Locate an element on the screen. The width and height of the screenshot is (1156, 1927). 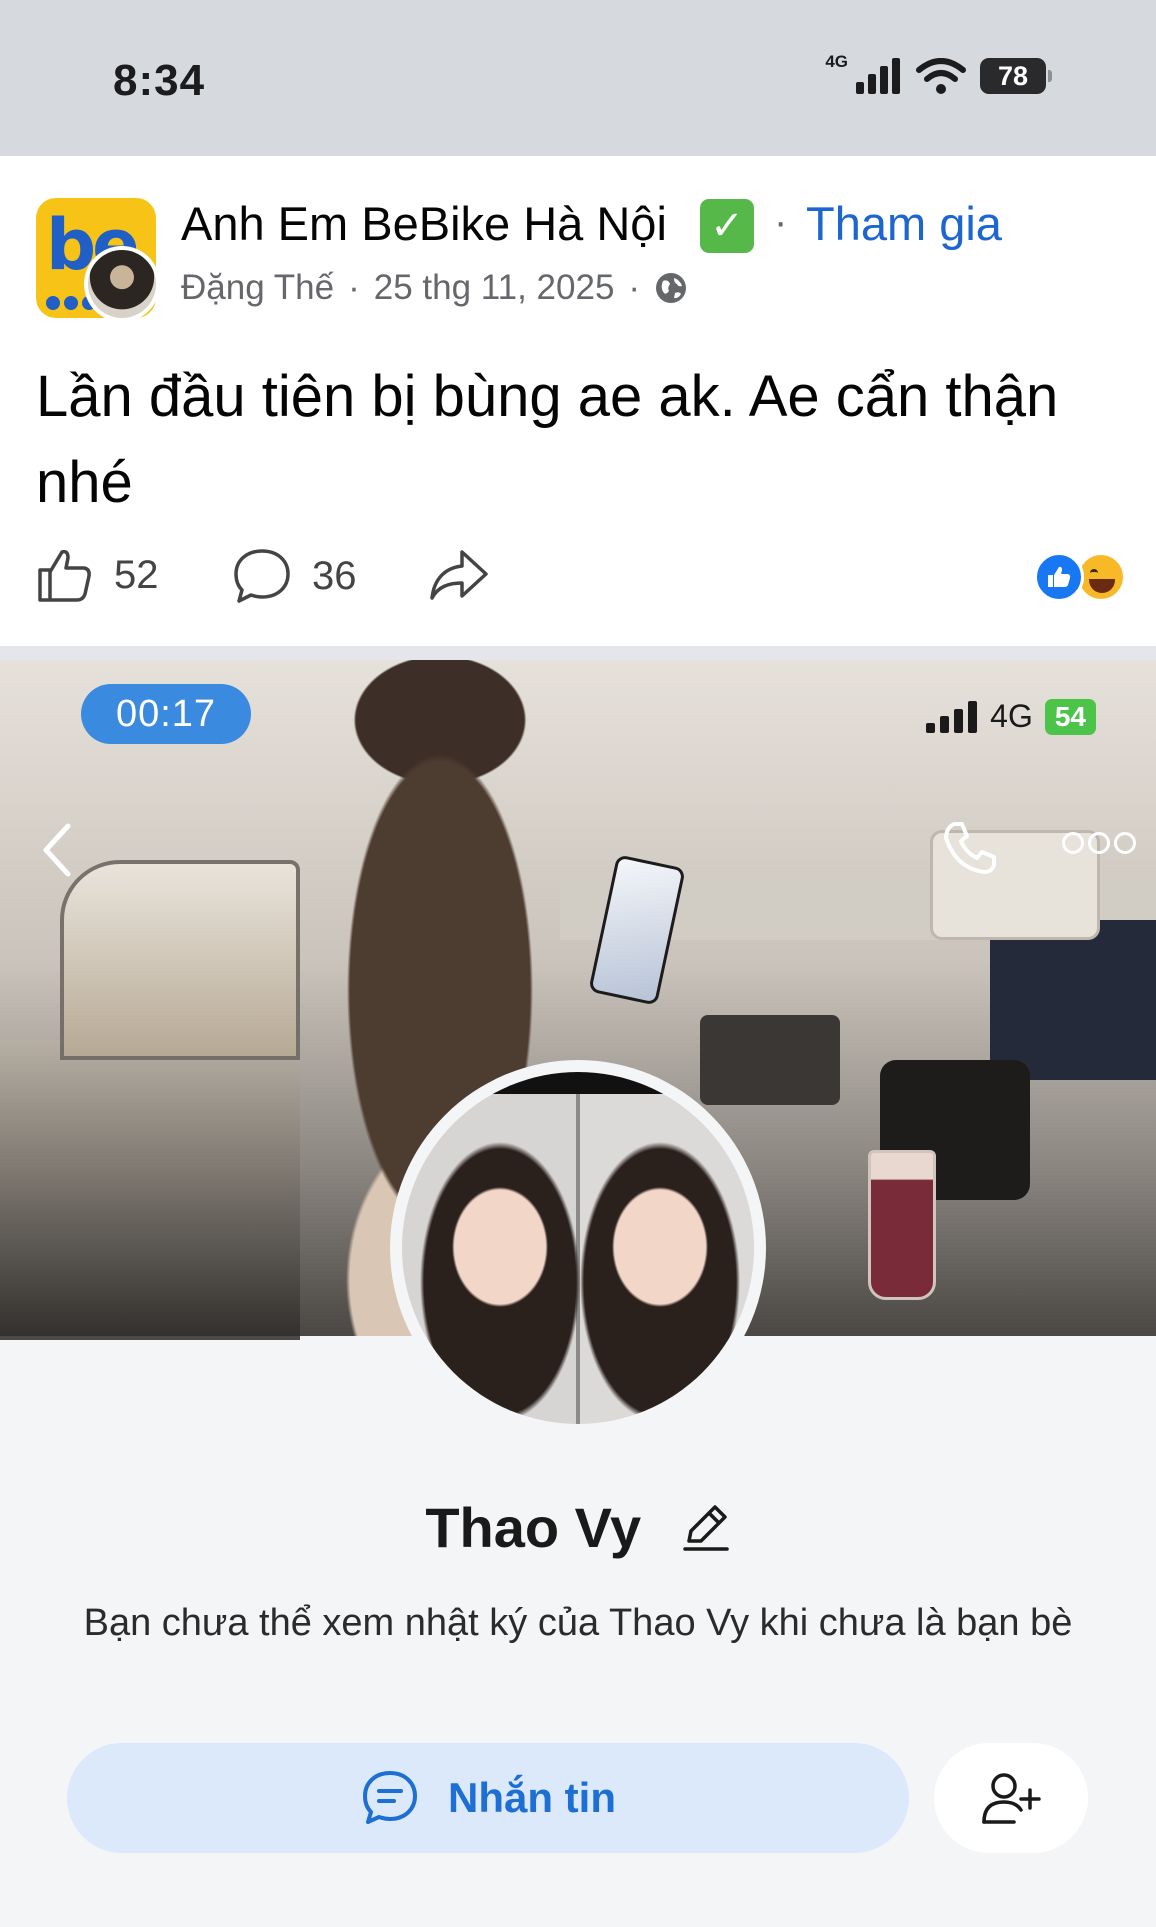
status-bar: 8:34 4G 78 is located at coordinates (578, 78).